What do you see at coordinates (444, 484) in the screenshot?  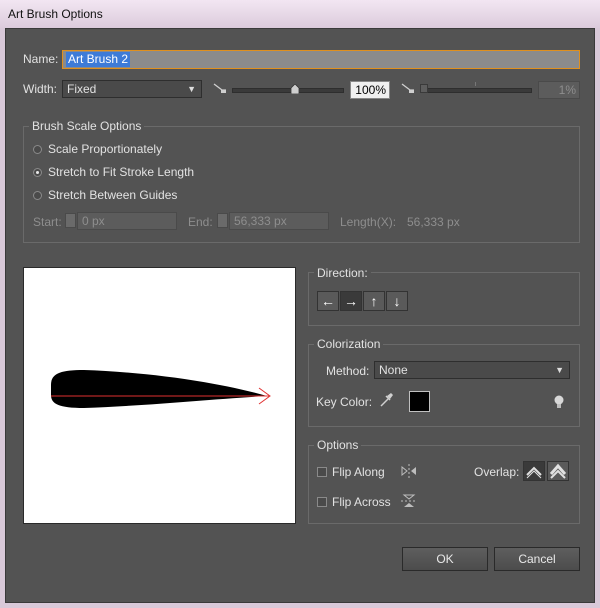 I see `options-group` at bounding box center [444, 484].